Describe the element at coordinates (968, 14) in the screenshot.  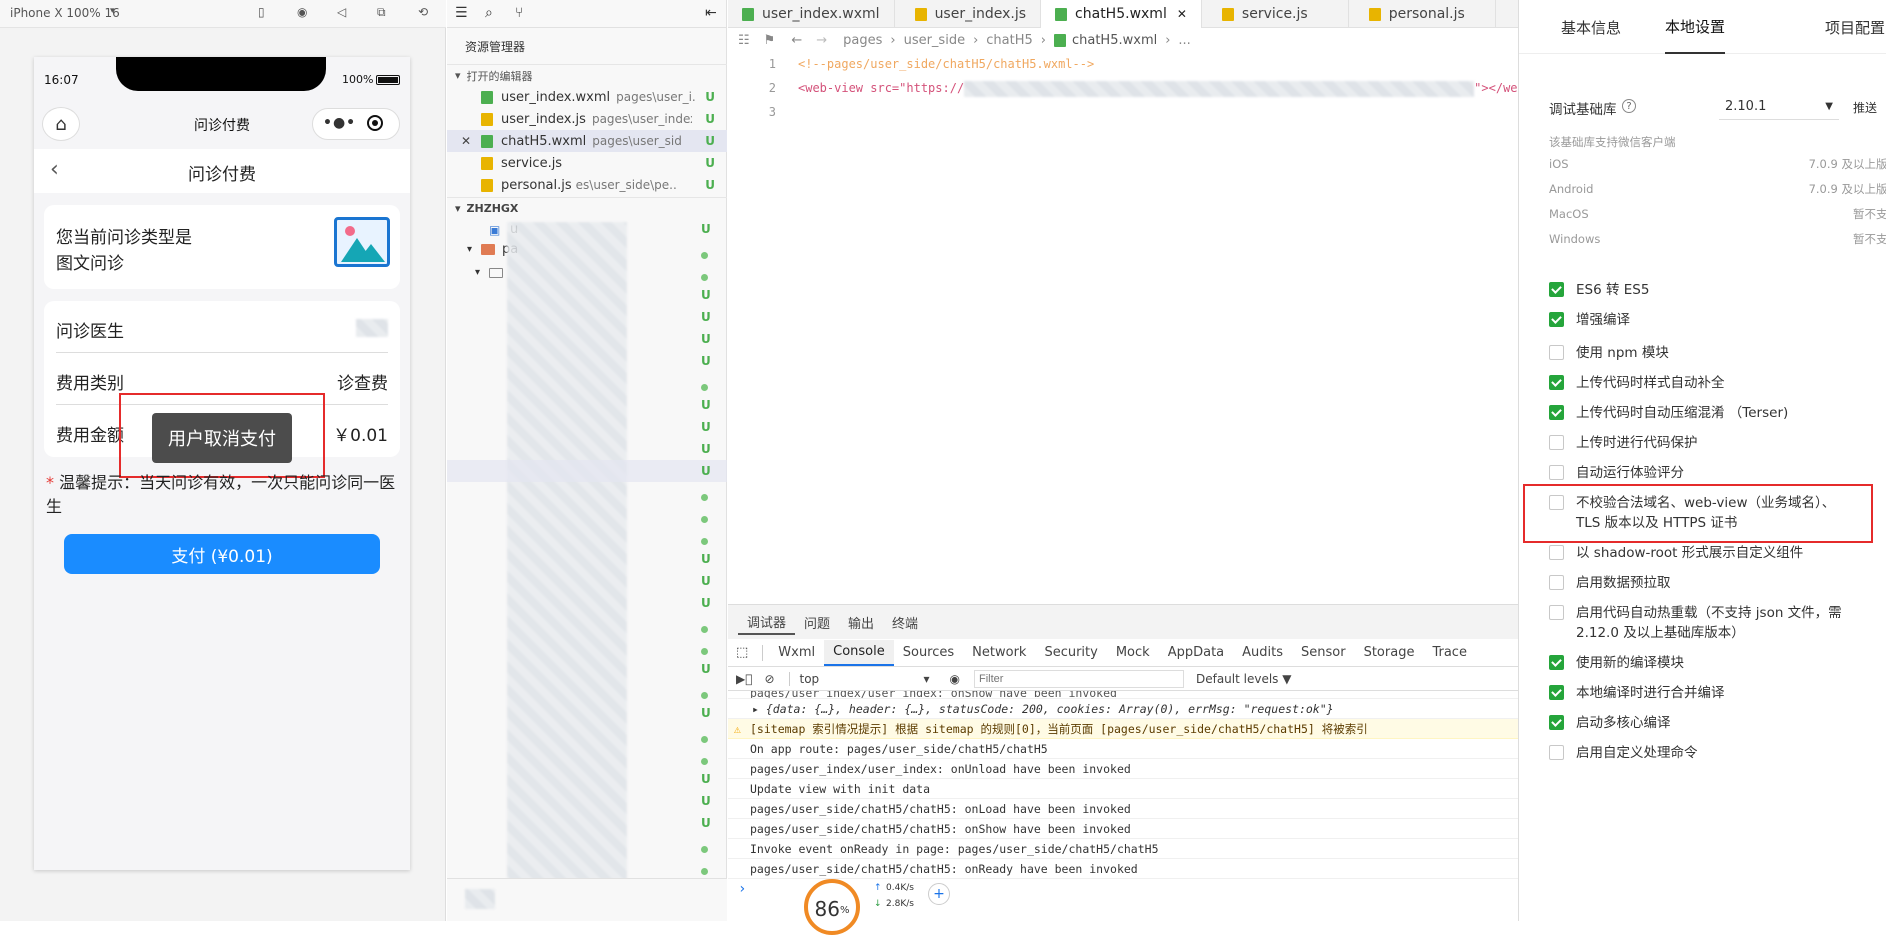
I see `editor-tab: user_index.js` at that location.